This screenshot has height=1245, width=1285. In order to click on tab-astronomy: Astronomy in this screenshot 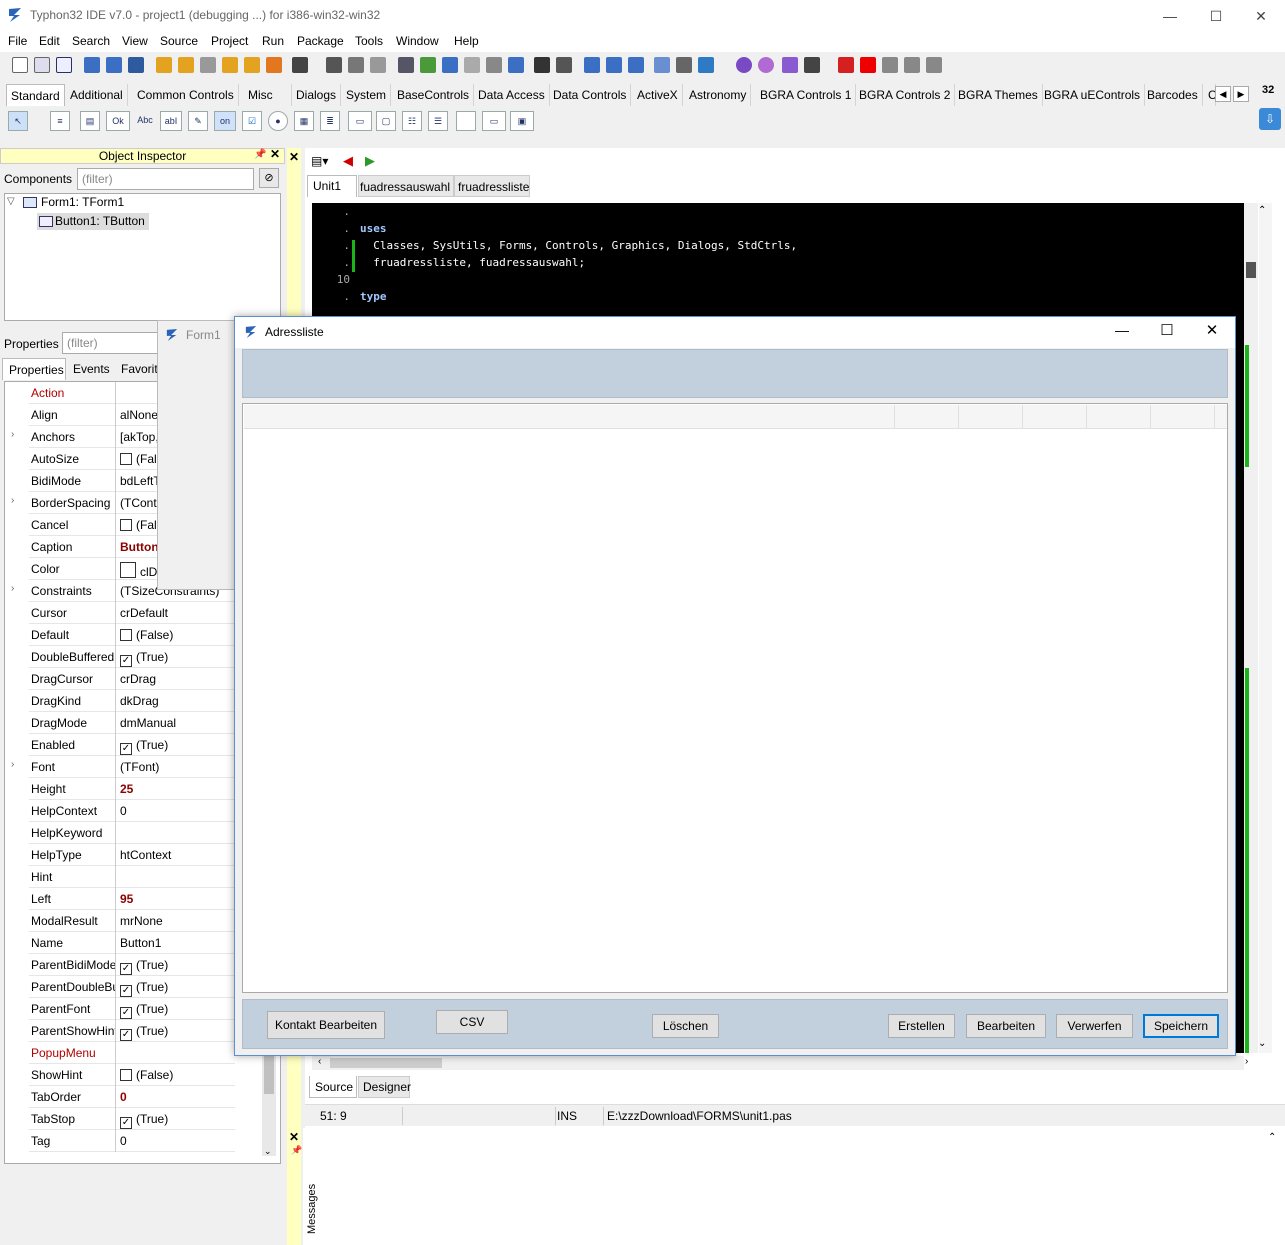, I will do `click(718, 95)`.